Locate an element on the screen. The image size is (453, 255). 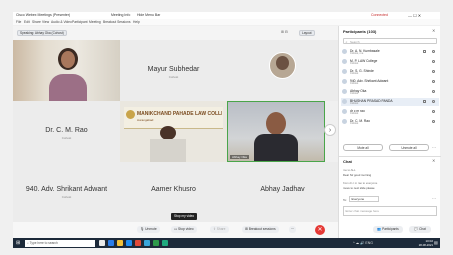
participant-search-input: ⌕ Search is located at coordinates (390, 41).